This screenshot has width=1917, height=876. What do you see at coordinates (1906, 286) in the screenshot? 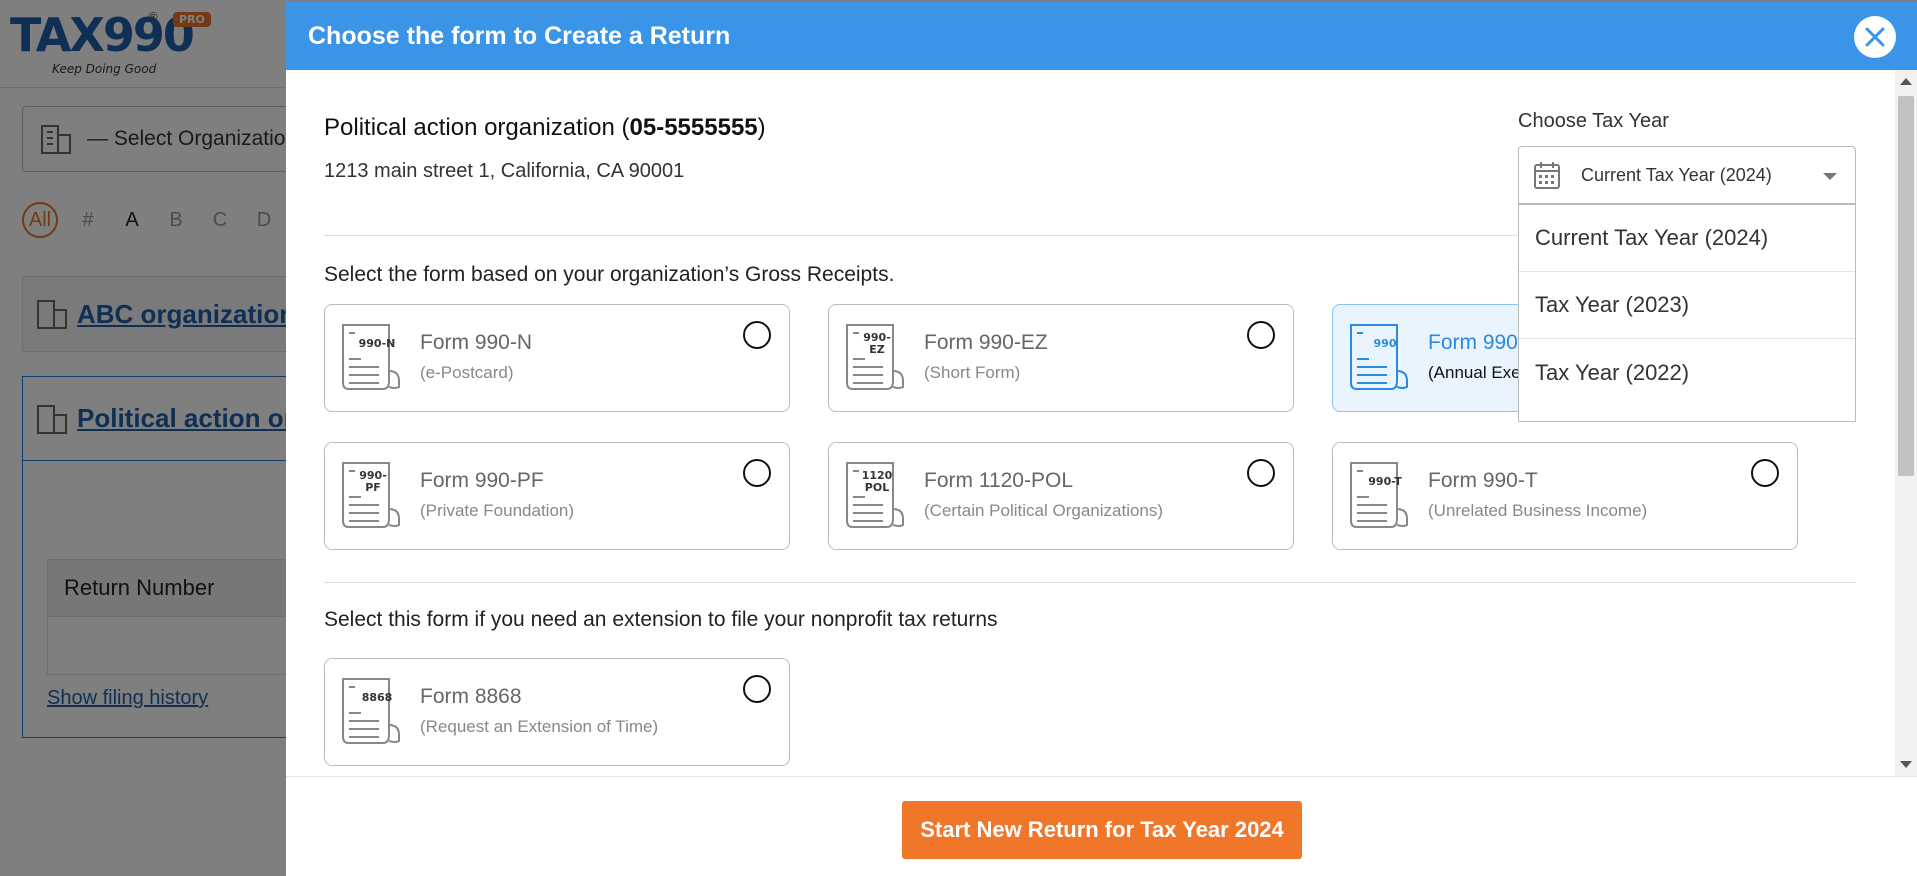
I see `scrollbar-thumb` at bounding box center [1906, 286].